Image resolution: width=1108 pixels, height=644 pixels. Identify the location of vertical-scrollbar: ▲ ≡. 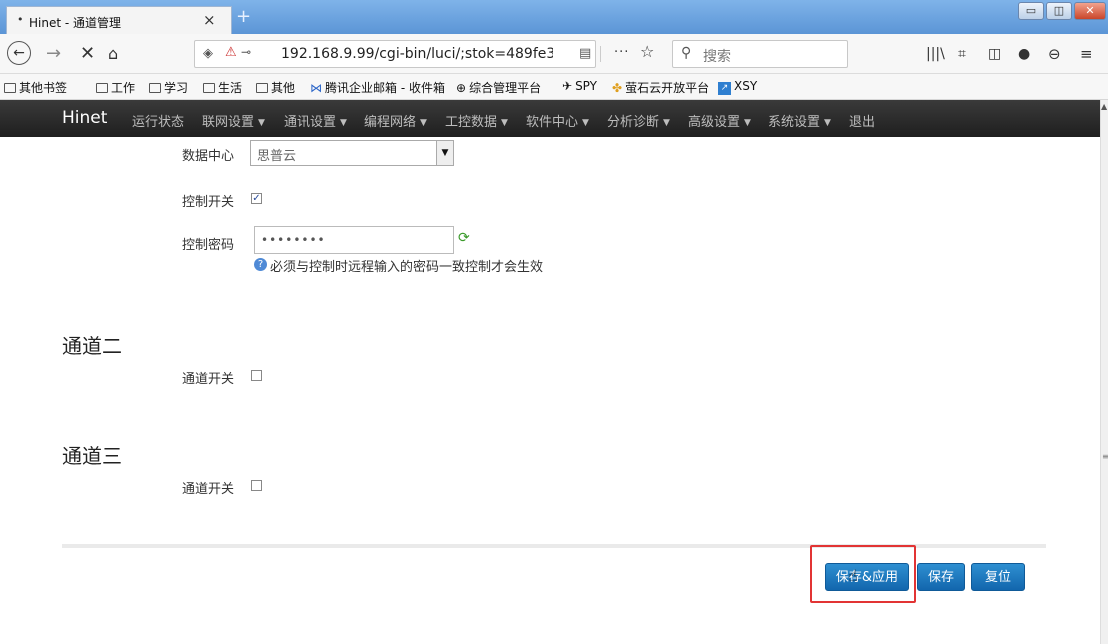
(1104, 372).